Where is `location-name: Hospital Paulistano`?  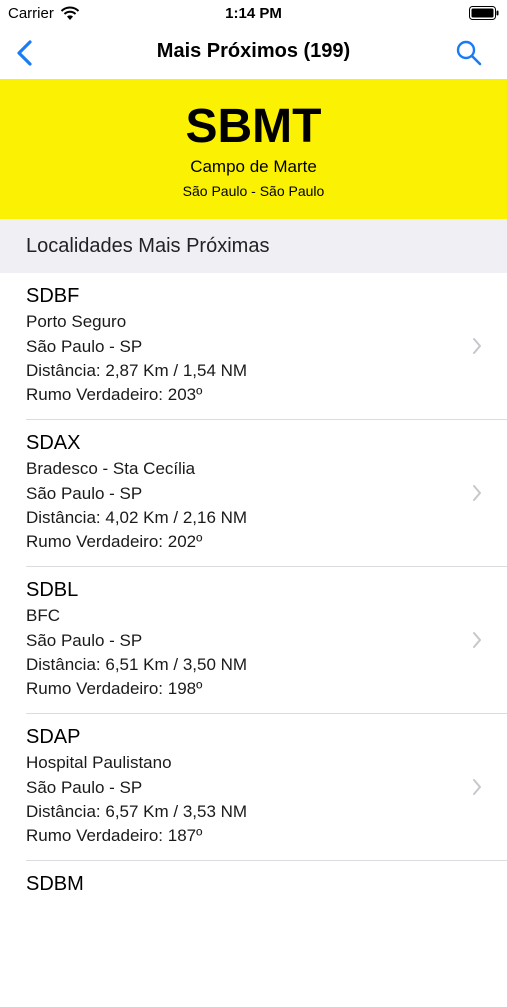 location-name: Hospital Paulistano is located at coordinates (99, 762).